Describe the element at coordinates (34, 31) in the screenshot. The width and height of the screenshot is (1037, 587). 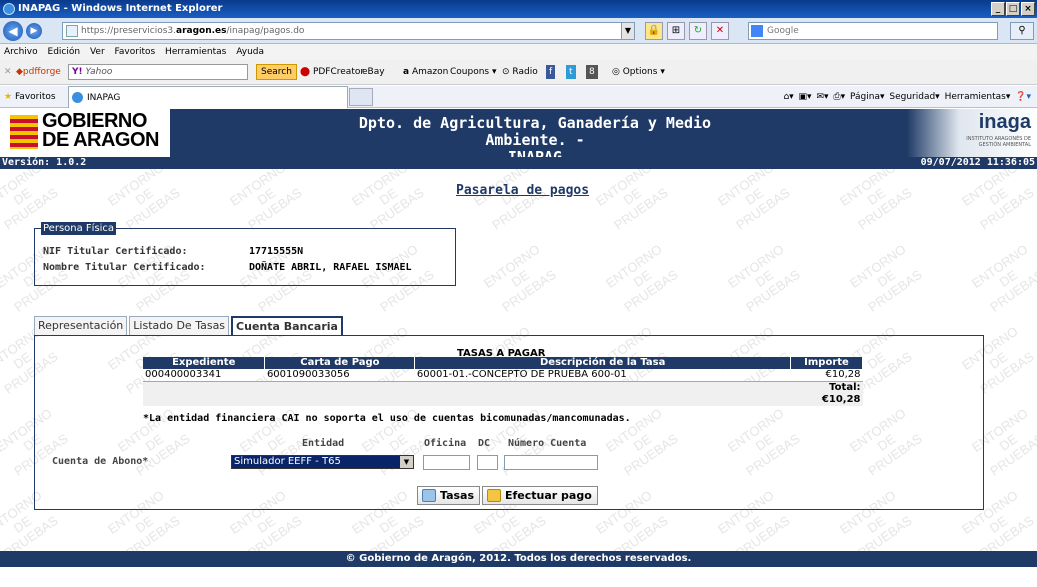
I see `forward-button: ▶` at that location.